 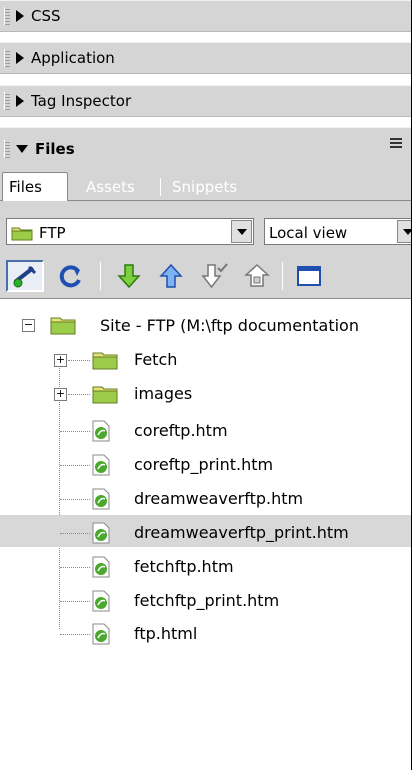 I want to click on panel-title: CSS, so click(x=46, y=16).